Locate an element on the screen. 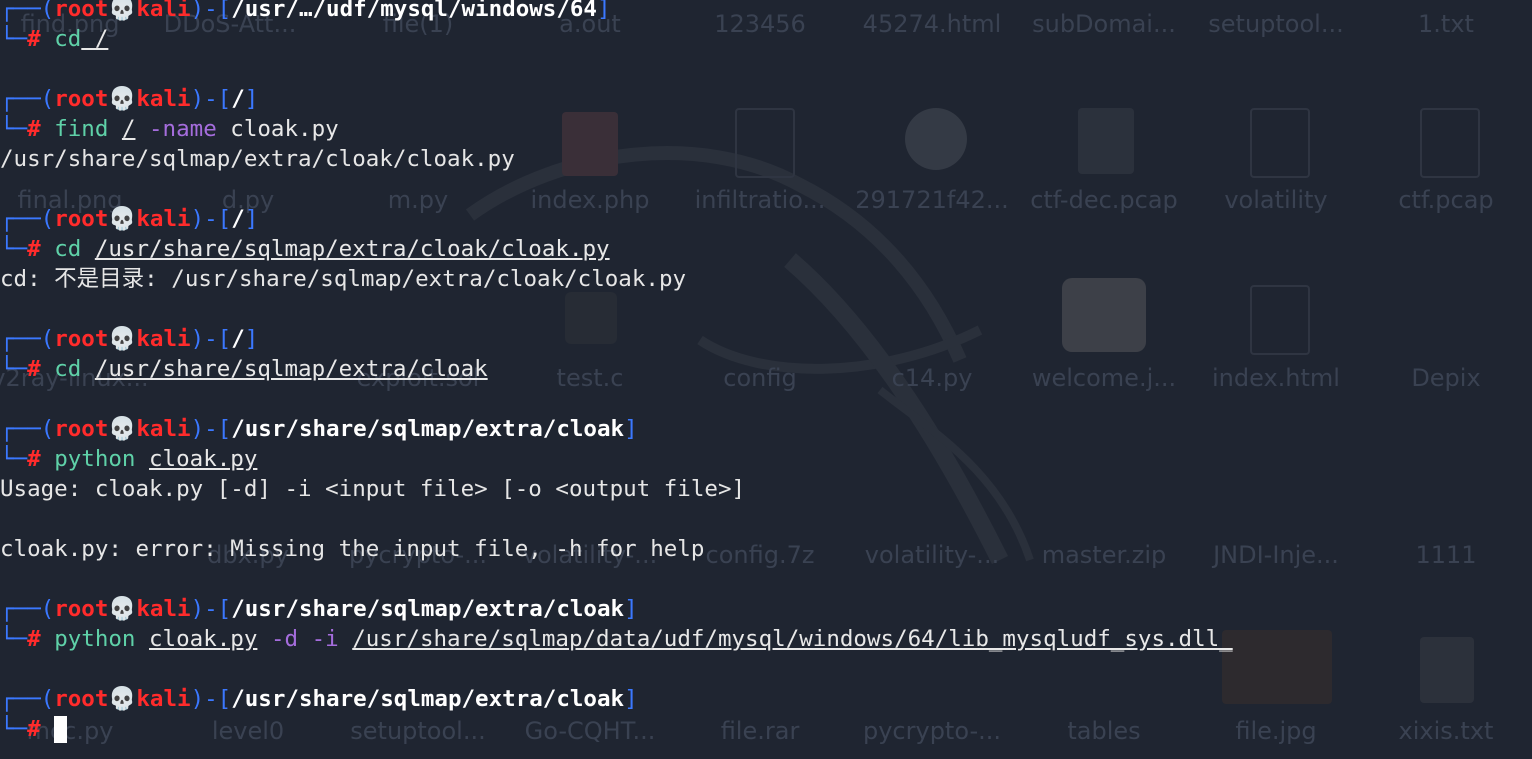 The width and height of the screenshot is (1532, 759). command-option: -name is located at coordinates (183, 129).